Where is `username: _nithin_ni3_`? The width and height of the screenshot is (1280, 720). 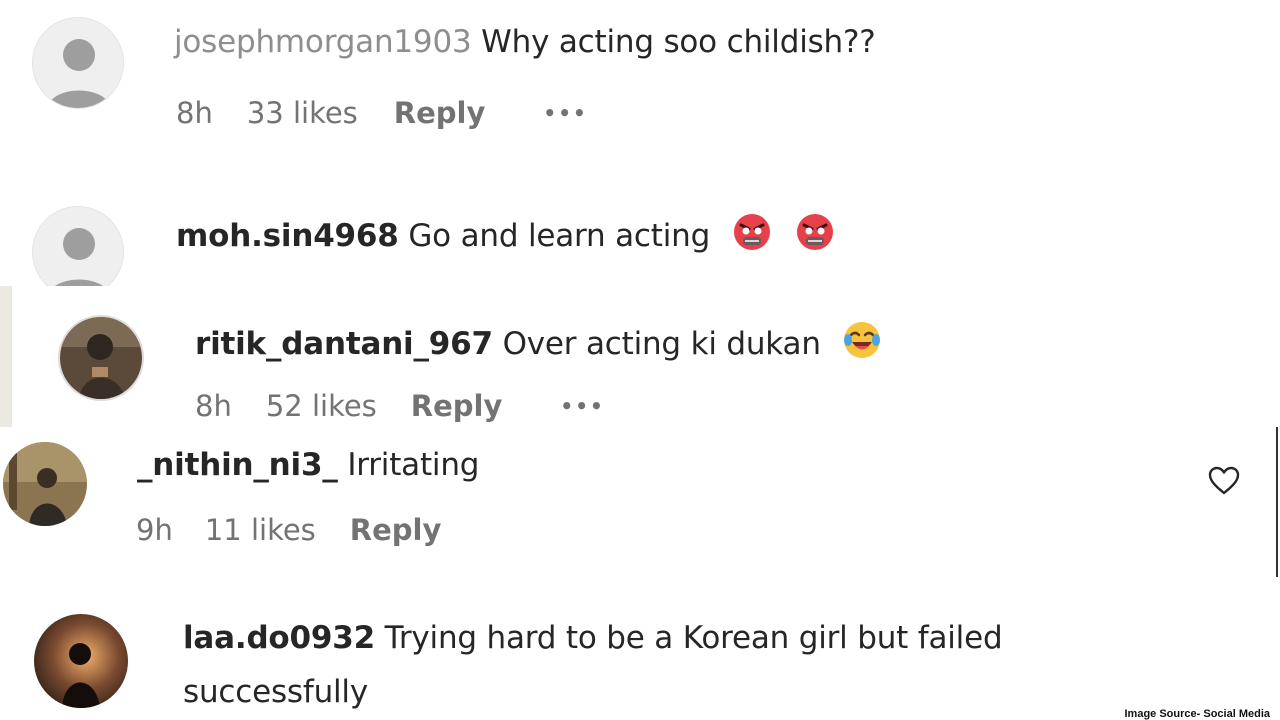 username: _nithin_ni3_ is located at coordinates (237, 465).